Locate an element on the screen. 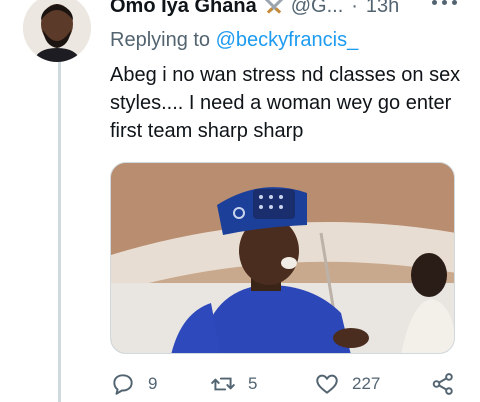 This screenshot has height=402, width=480. replying-prefix: Replying to is located at coordinates (160, 40).